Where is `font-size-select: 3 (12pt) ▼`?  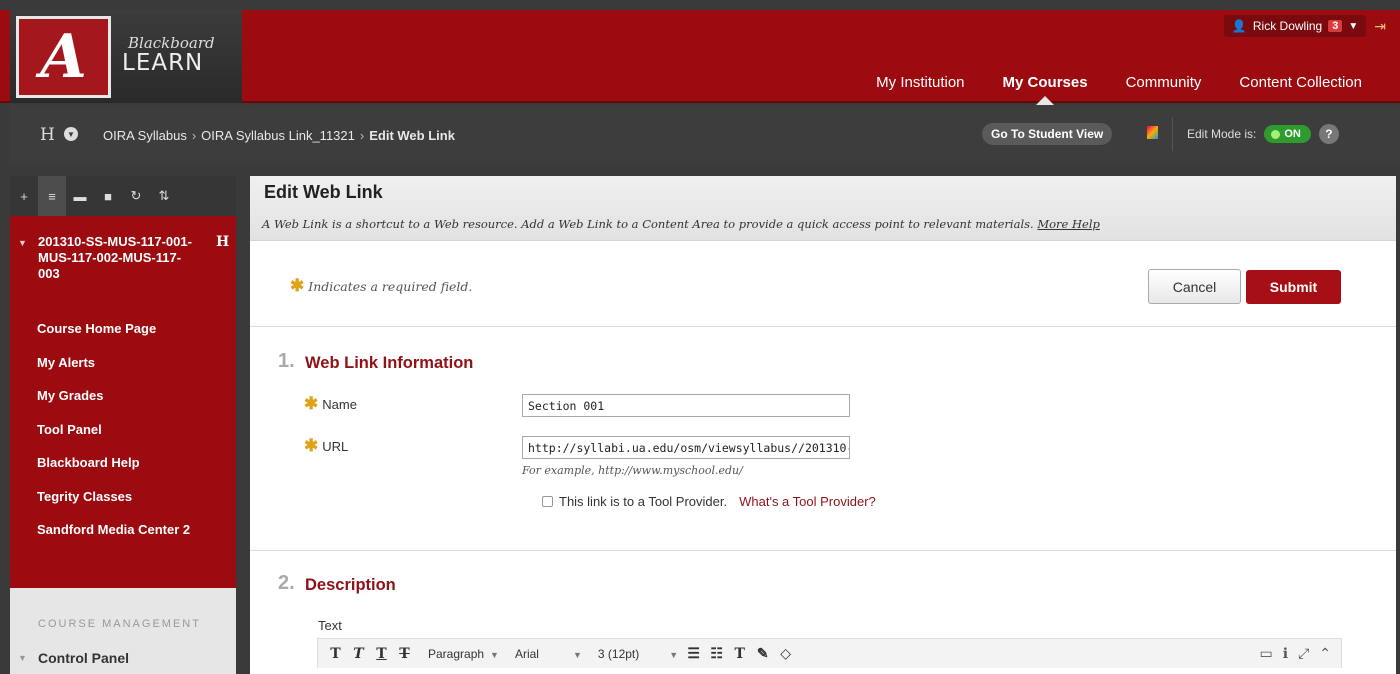
font-size-select: 3 (12pt) ▼ is located at coordinates (638, 654).